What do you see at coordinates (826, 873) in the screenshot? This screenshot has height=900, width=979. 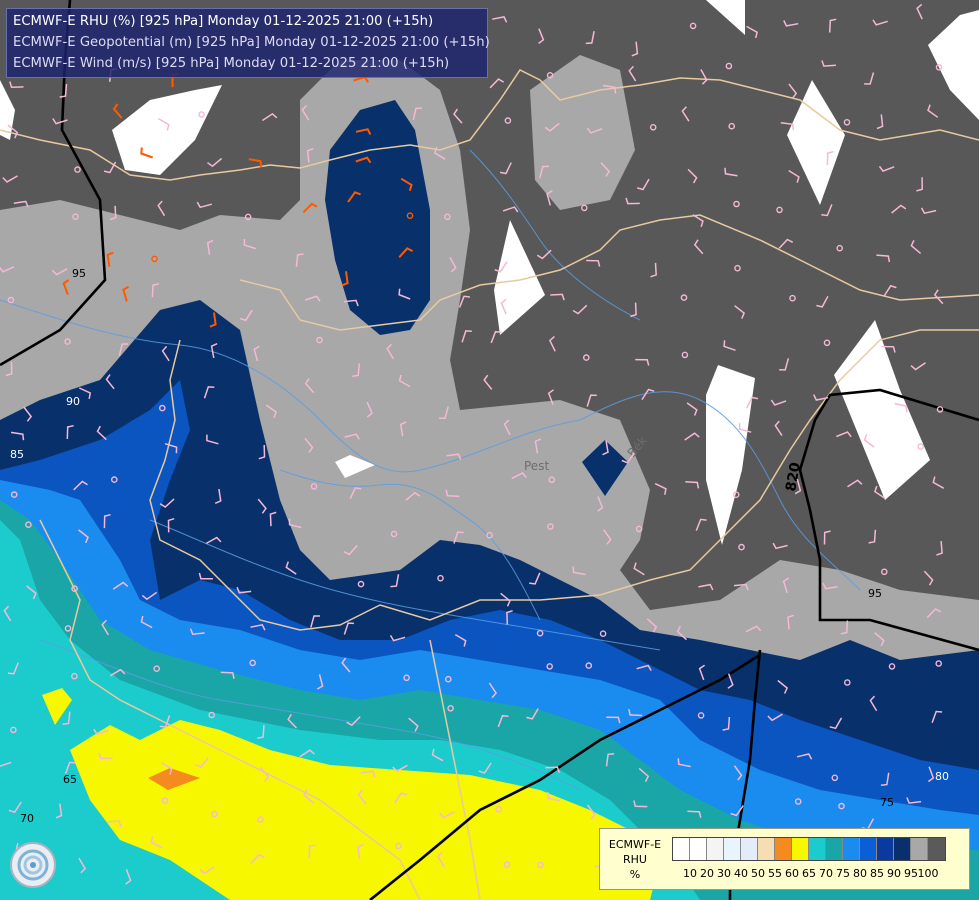 I see `legend-tick-label: 70` at bounding box center [826, 873].